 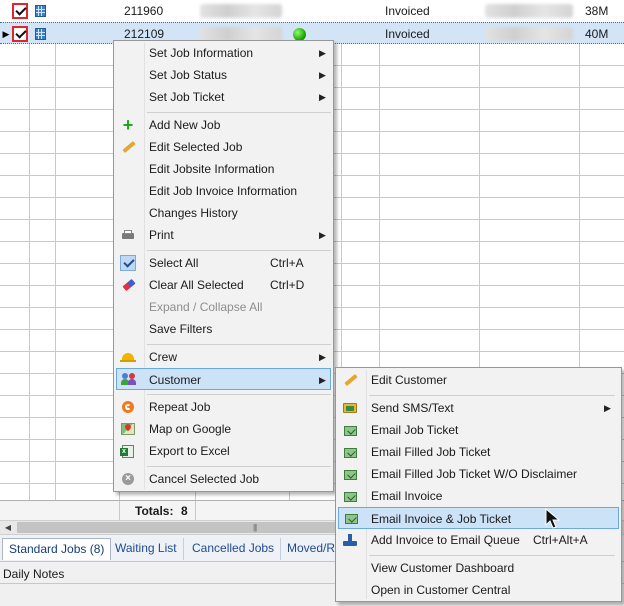 What do you see at coordinates (478, 380) in the screenshot?
I see `menu-item-edit-customer: Edit Customer` at bounding box center [478, 380].